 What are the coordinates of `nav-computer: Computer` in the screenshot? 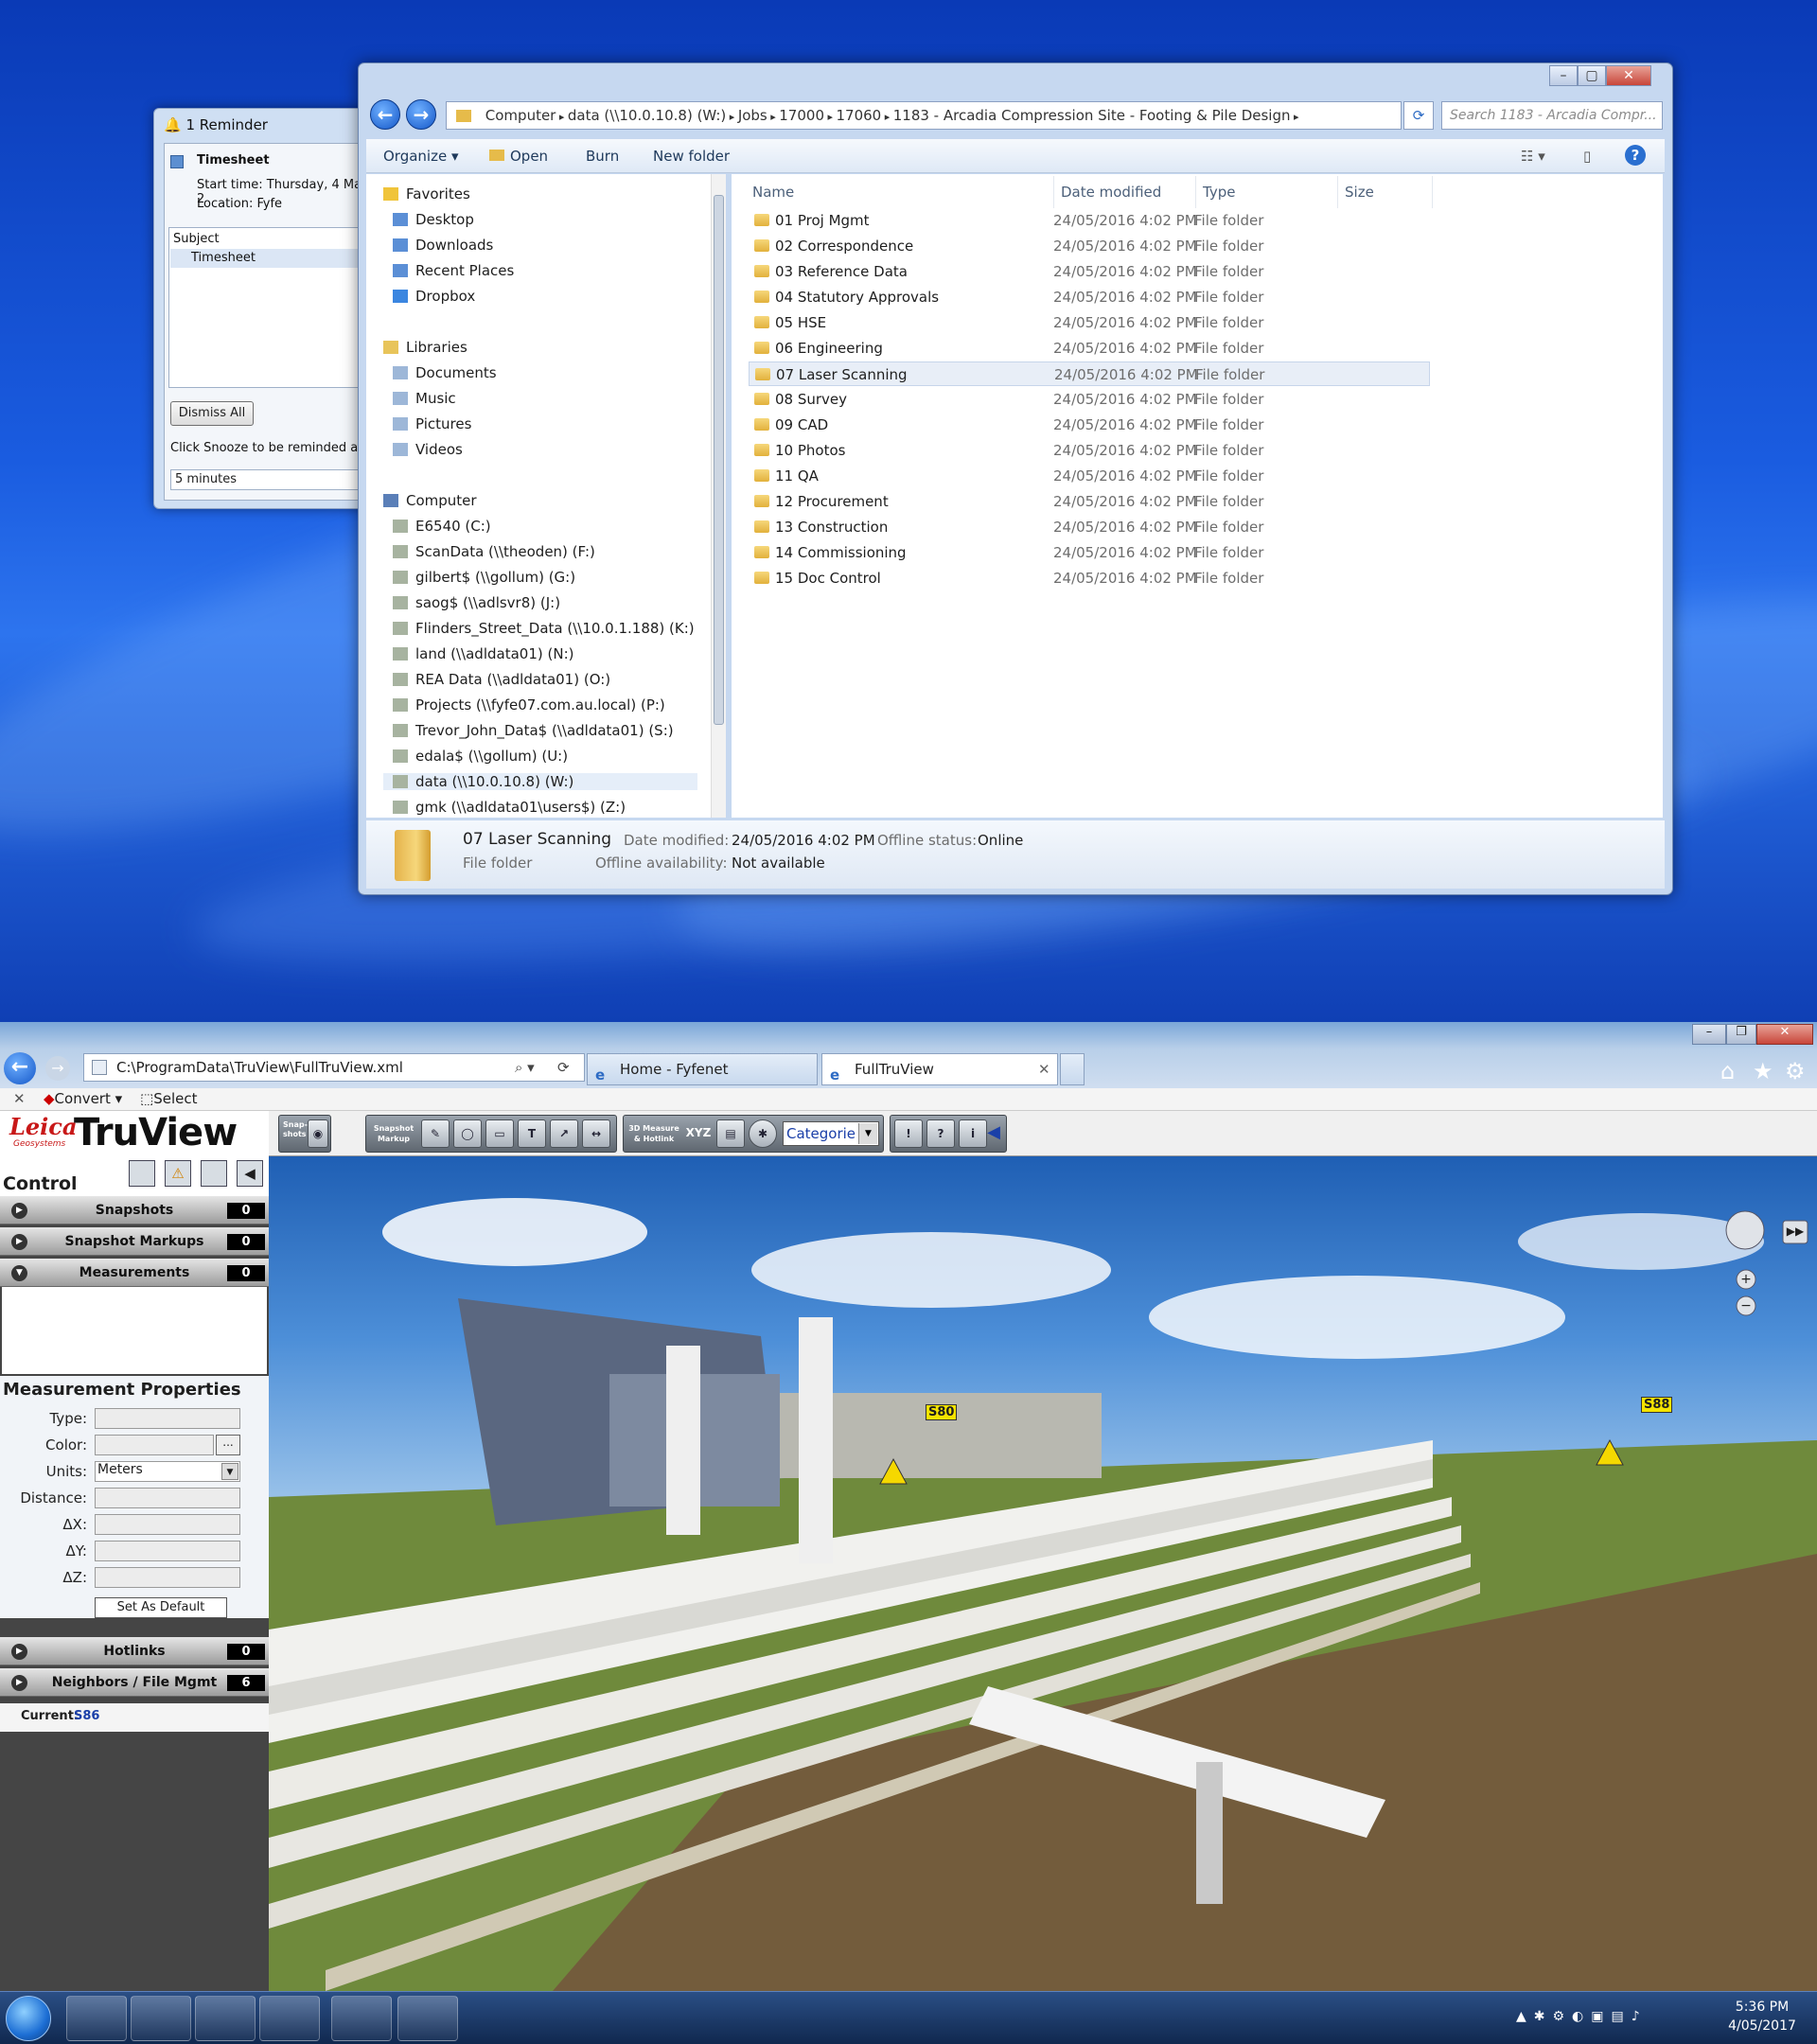 It's located at (430, 500).